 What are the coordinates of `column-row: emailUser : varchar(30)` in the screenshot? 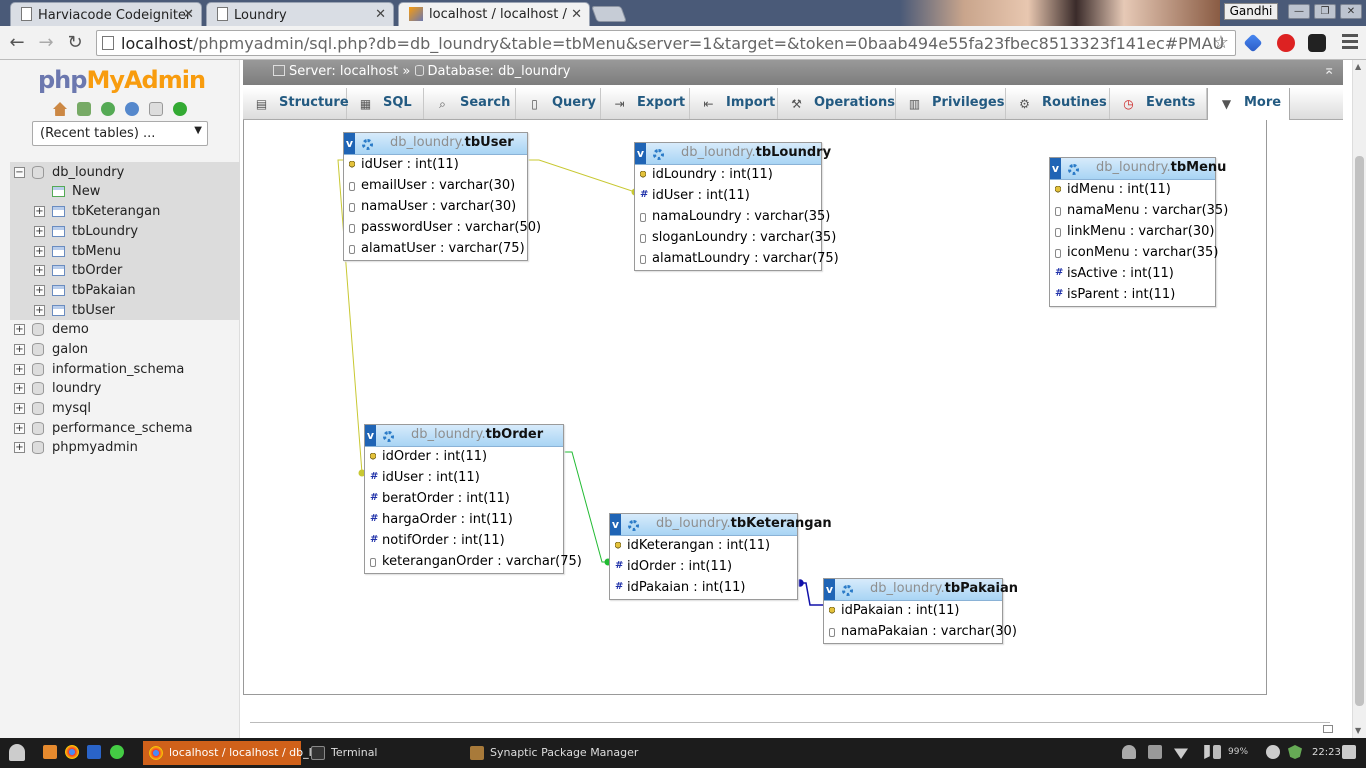 It's located at (435, 186).